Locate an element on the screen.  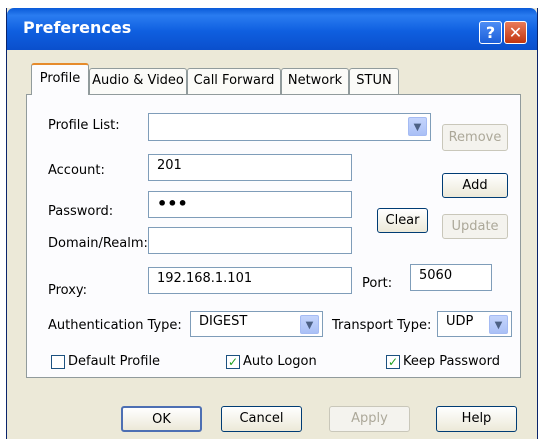
transport-type-label: Transport Type: is located at coordinates (382, 325).